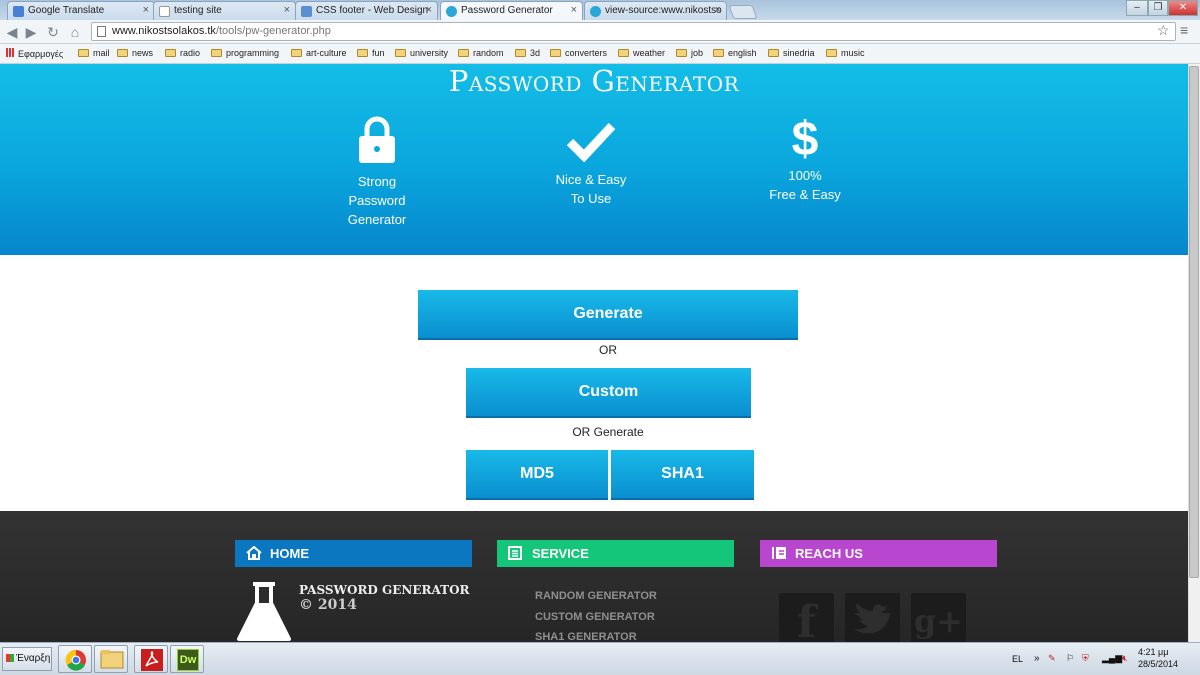  I want to click on footer-heading-label: SERVICE, so click(560, 553).